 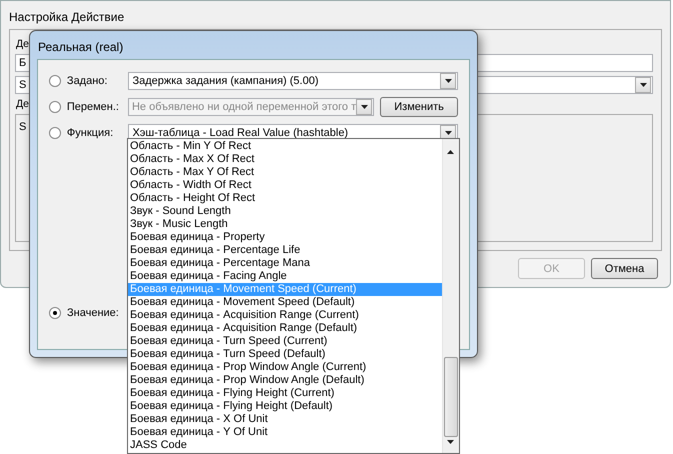 What do you see at coordinates (22, 127) in the screenshot?
I see `text-area-text: S` at bounding box center [22, 127].